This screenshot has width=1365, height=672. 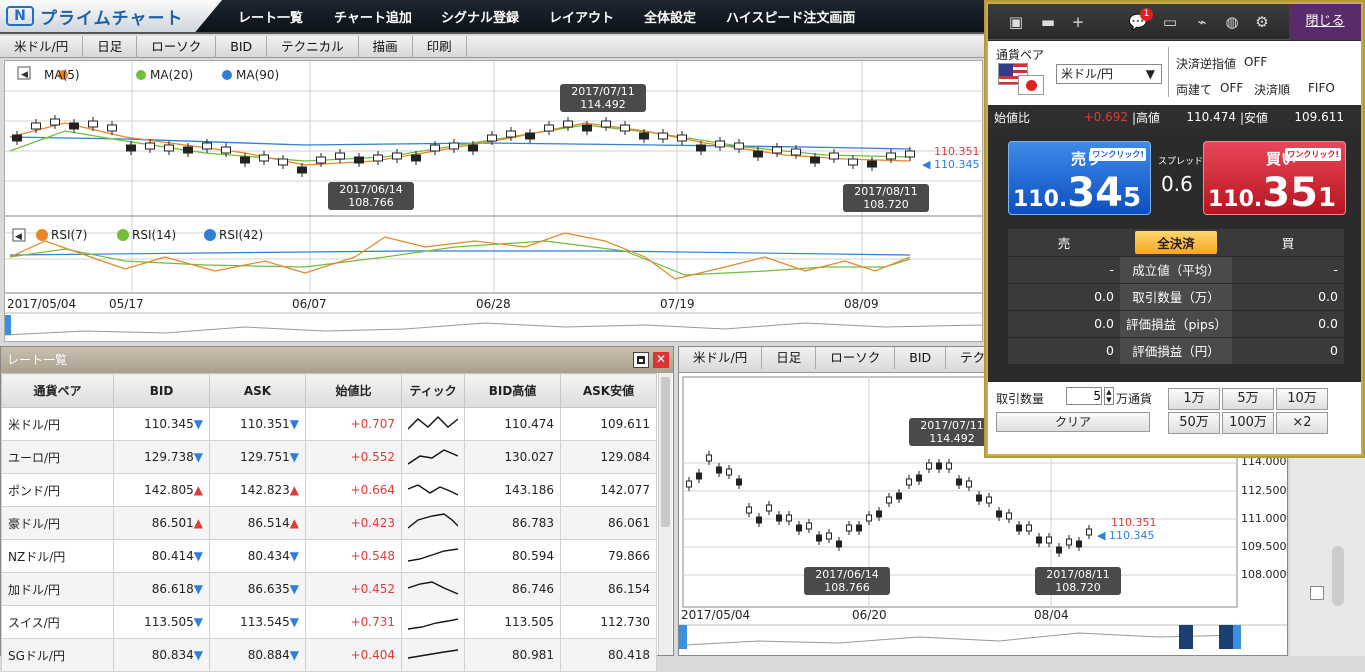 What do you see at coordinates (161, 390) in the screenshot?
I see `col-bid: BID` at bounding box center [161, 390].